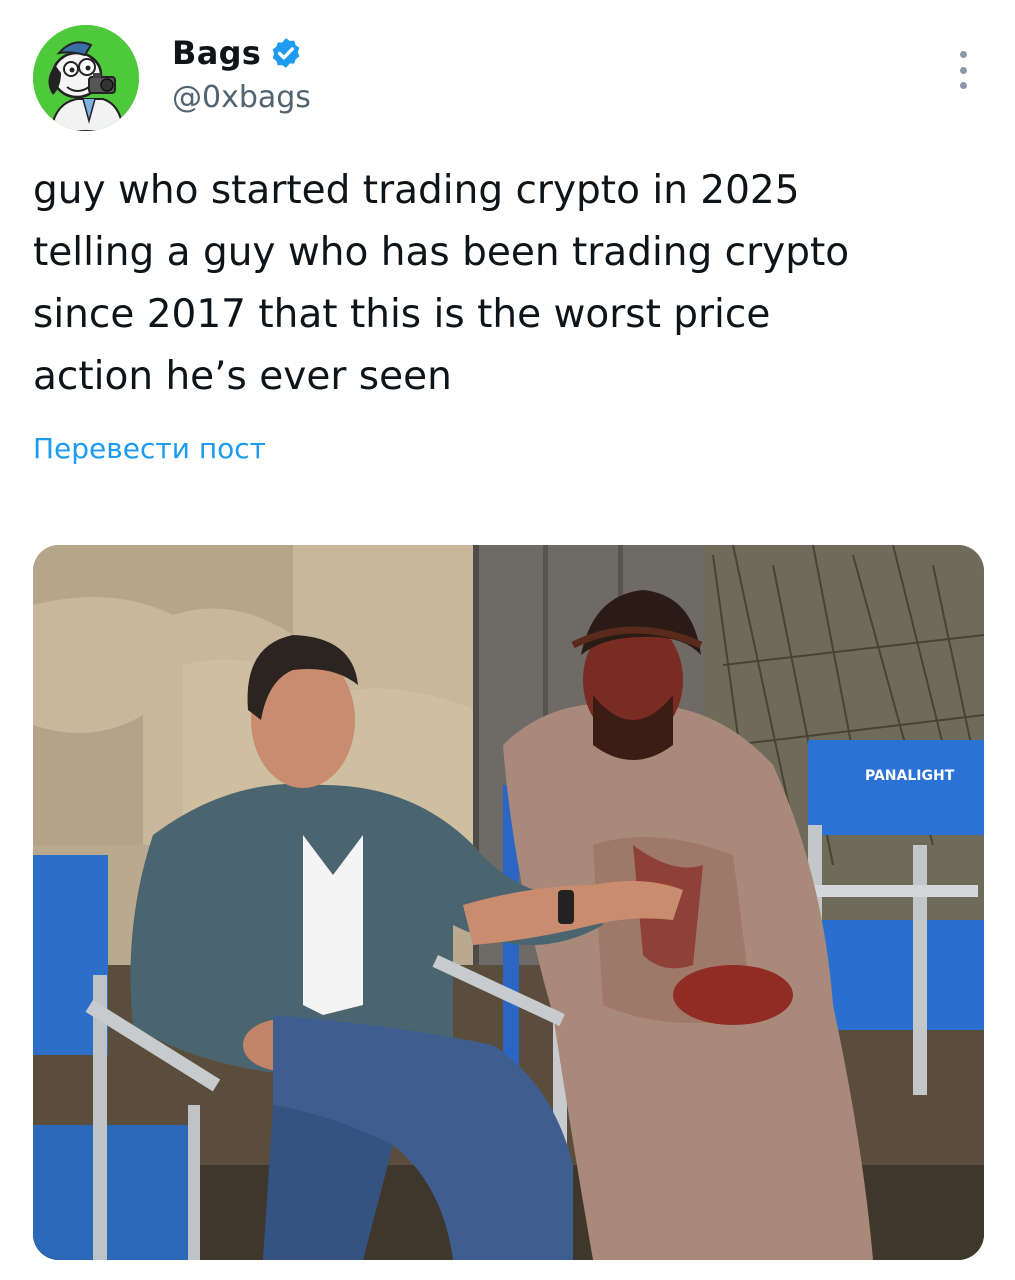 This screenshot has width=1015, height=1280. Describe the element at coordinates (241, 97) in the screenshot. I see `author-handle: @0xbags` at that location.